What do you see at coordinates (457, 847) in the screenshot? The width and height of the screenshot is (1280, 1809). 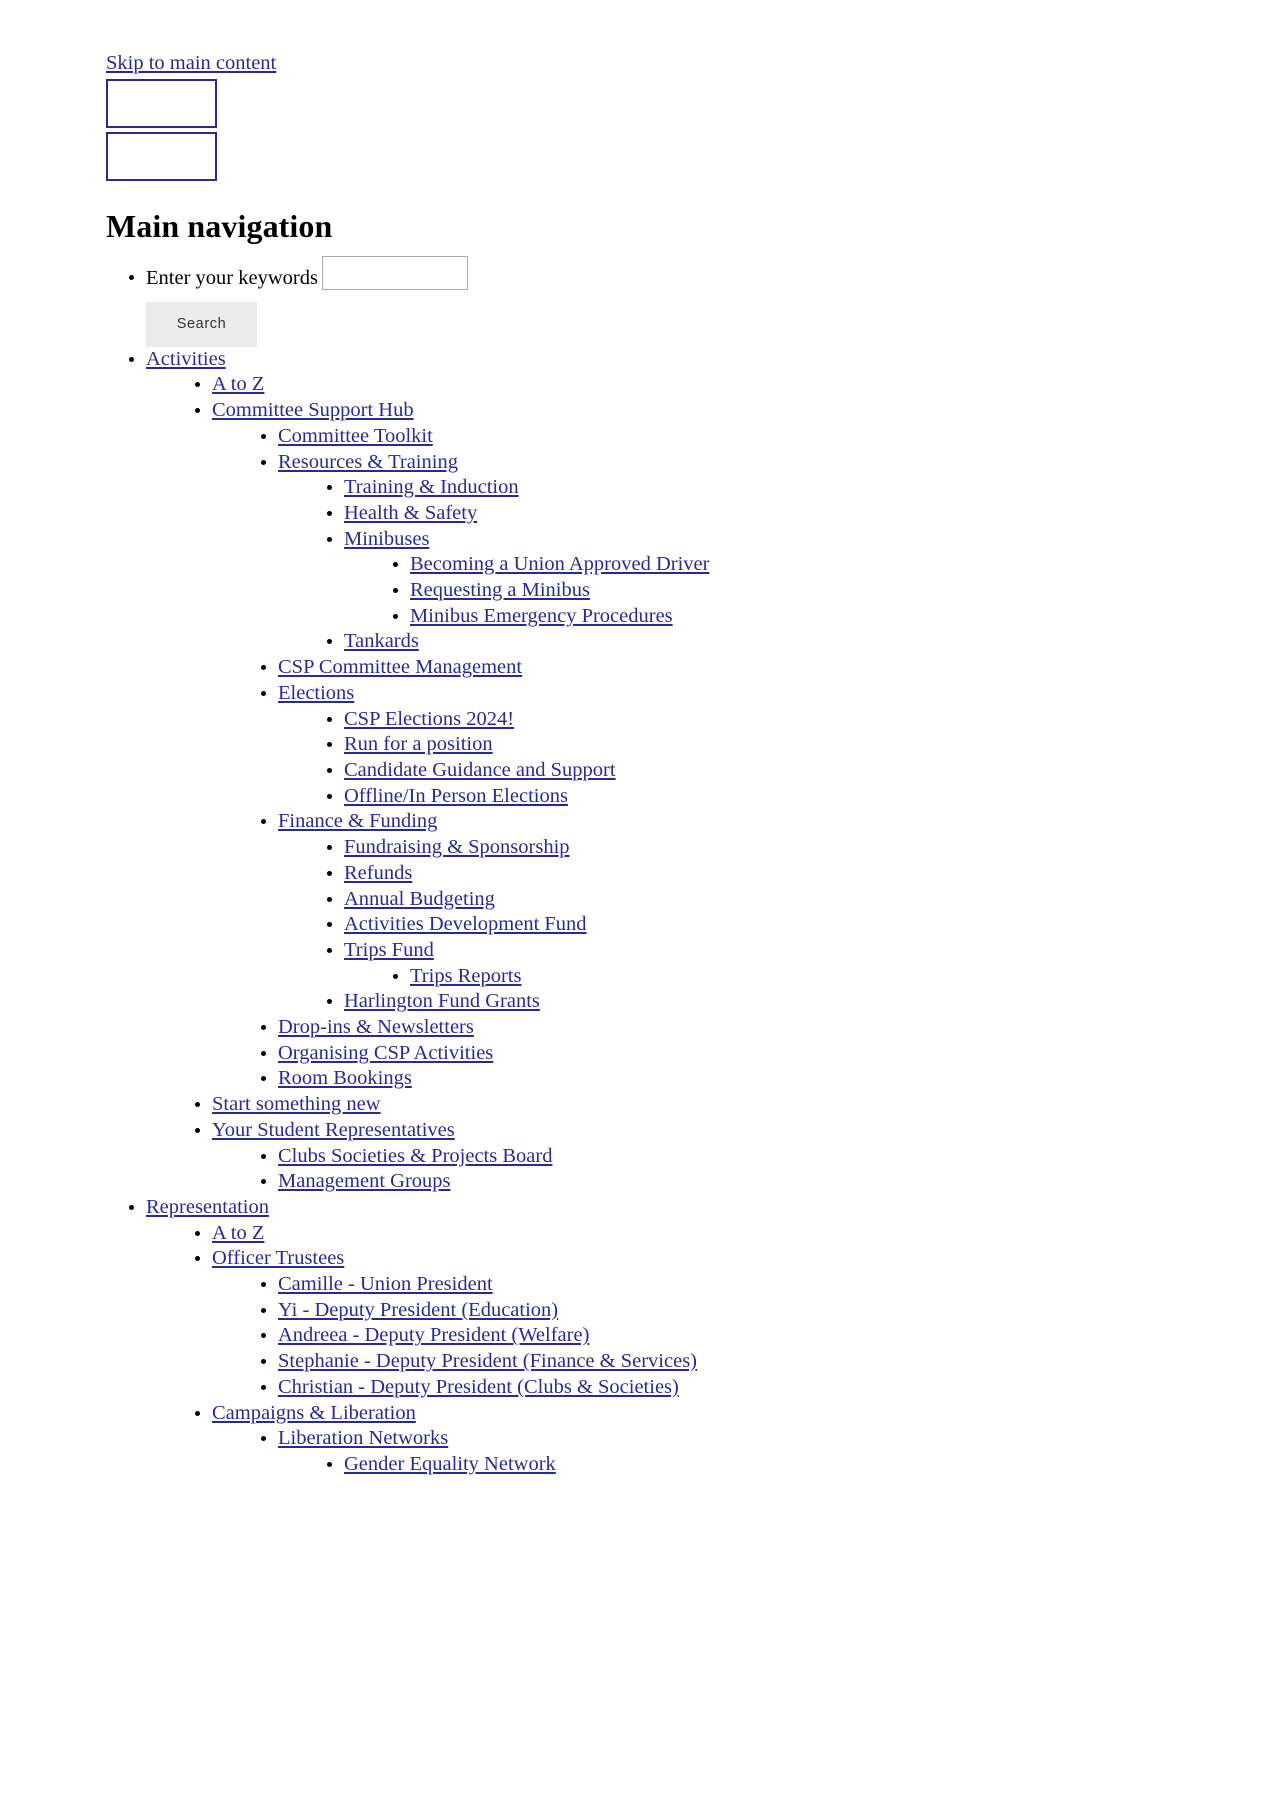 I see `nav-link-fundraising-and-sponsorship: Fundraising & Sponsorship` at bounding box center [457, 847].